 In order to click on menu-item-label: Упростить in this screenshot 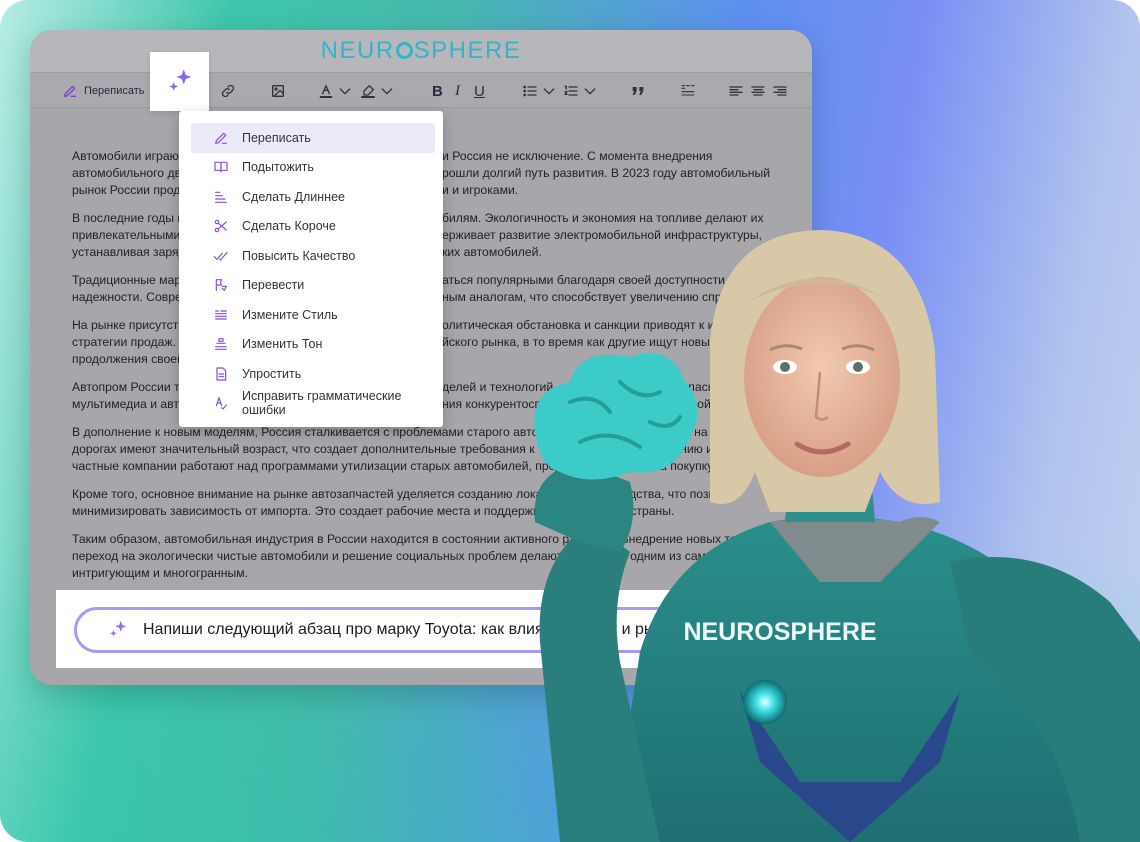, I will do `click(272, 373)`.